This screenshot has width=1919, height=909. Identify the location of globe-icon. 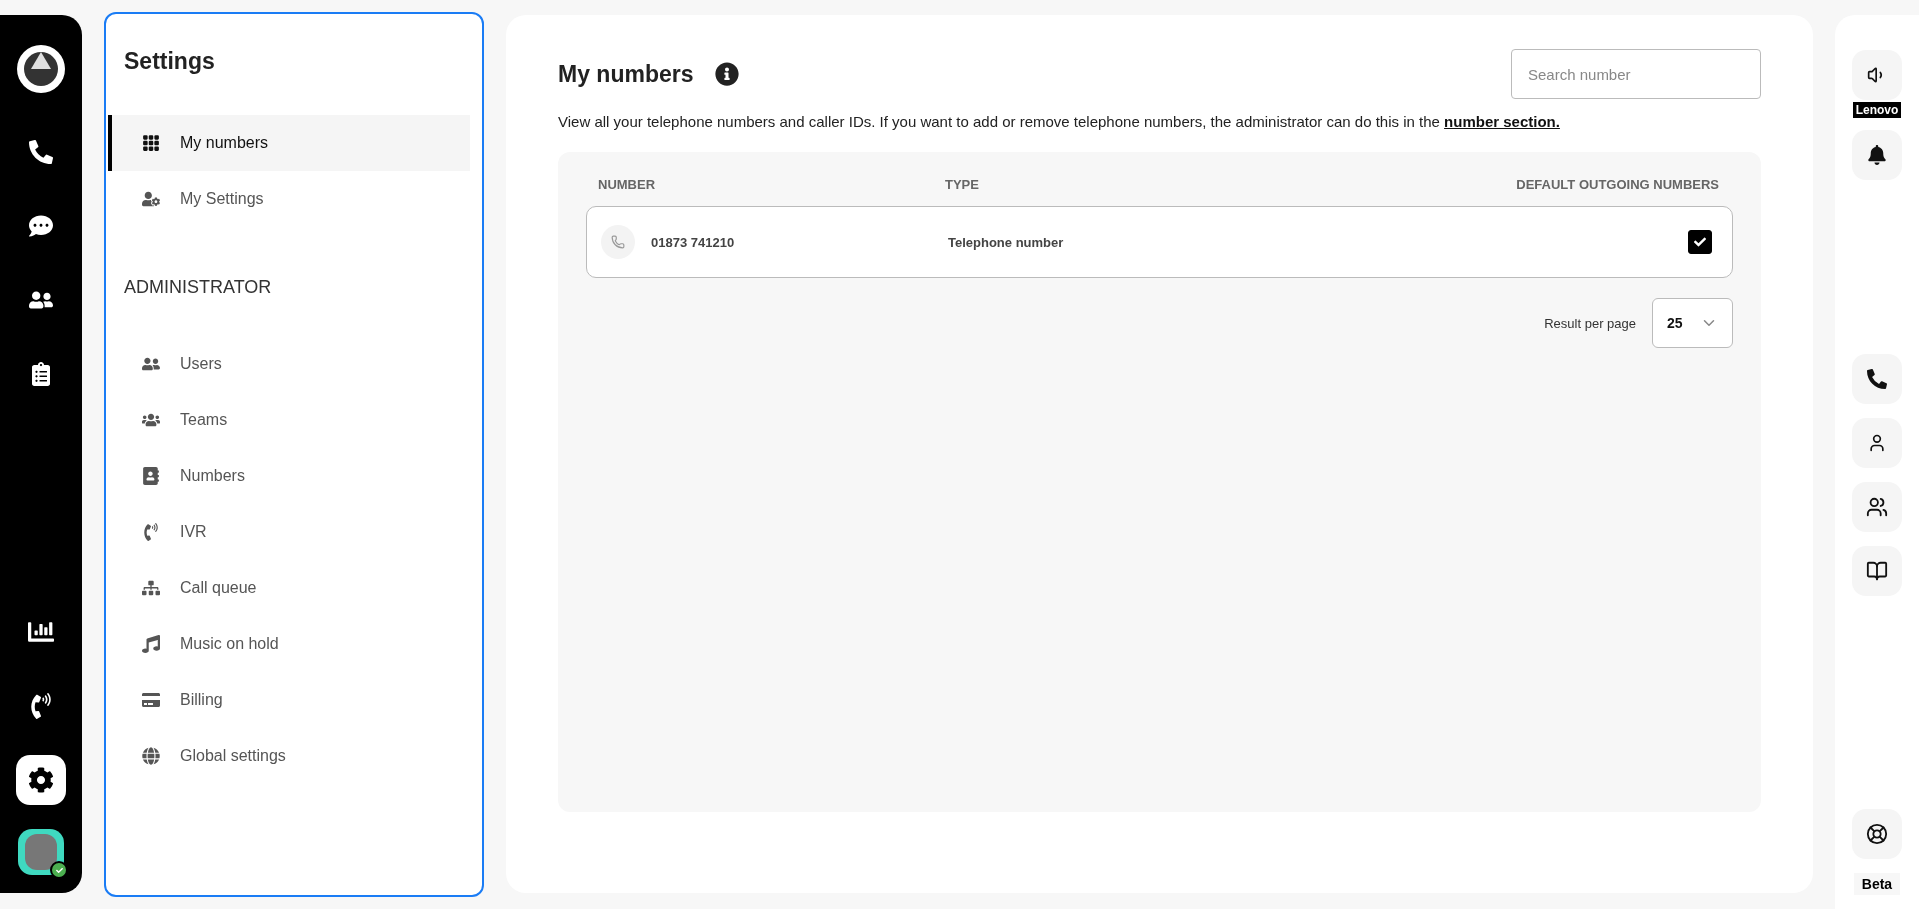
(151, 756).